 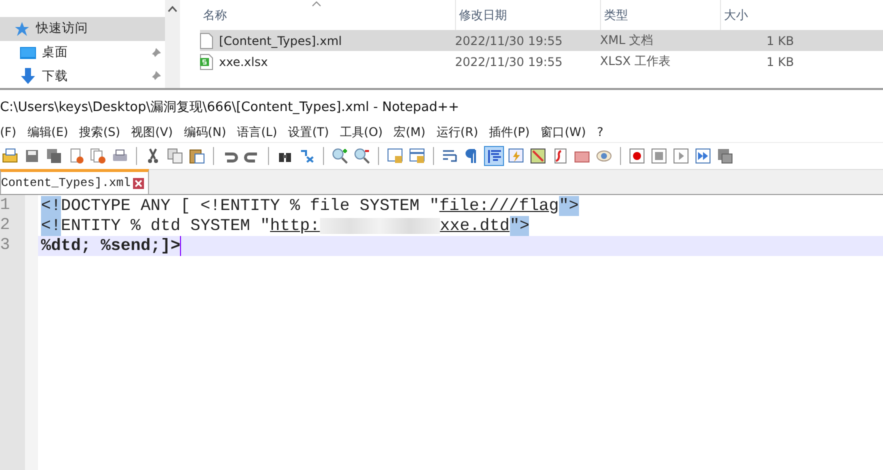 I want to click on menu-item: ?, so click(x=604, y=132).